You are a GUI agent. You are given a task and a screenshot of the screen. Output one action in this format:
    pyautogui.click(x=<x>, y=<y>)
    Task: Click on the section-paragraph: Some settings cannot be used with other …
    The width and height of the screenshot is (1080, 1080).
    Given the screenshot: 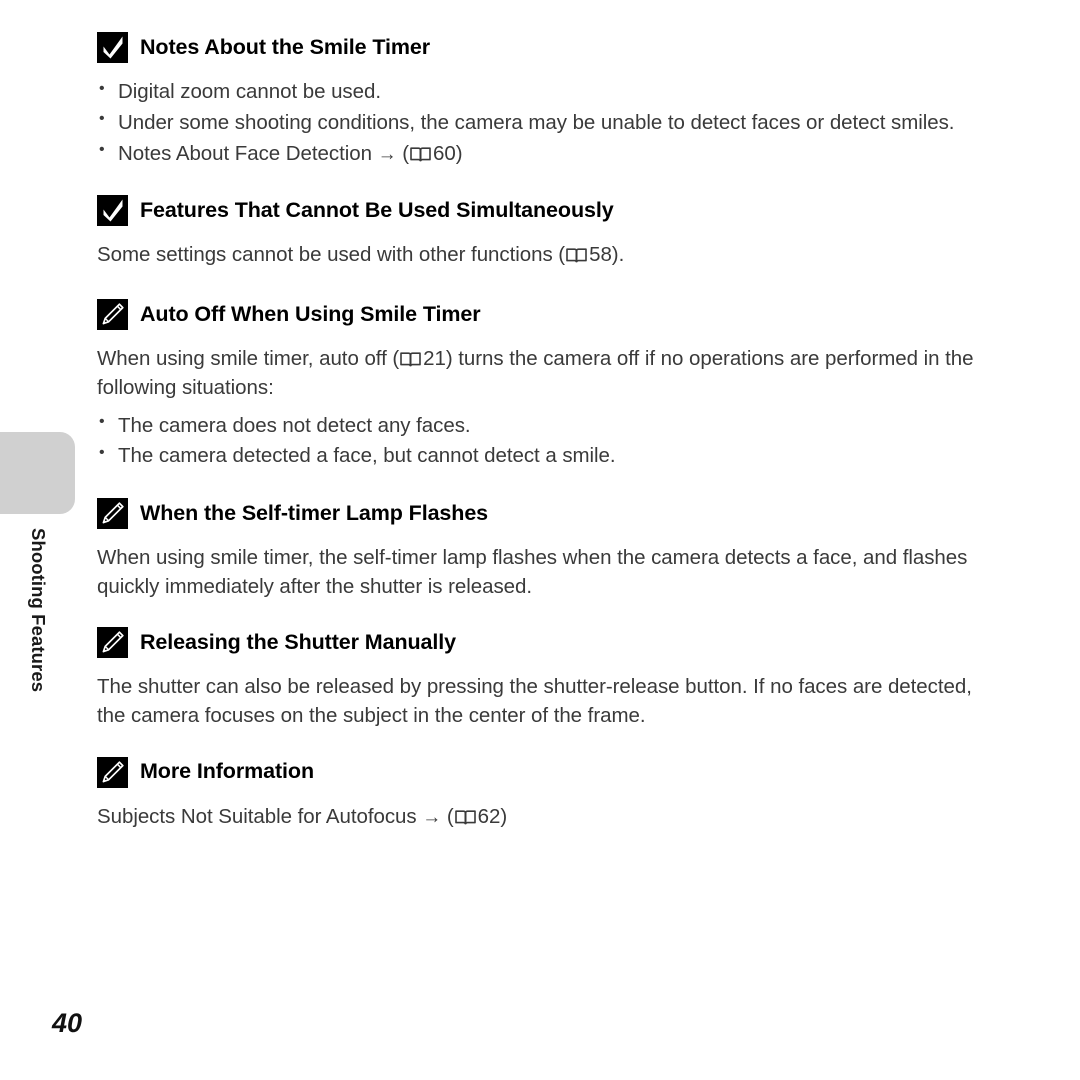 What is the action you would take?
    pyautogui.click(x=537, y=254)
    